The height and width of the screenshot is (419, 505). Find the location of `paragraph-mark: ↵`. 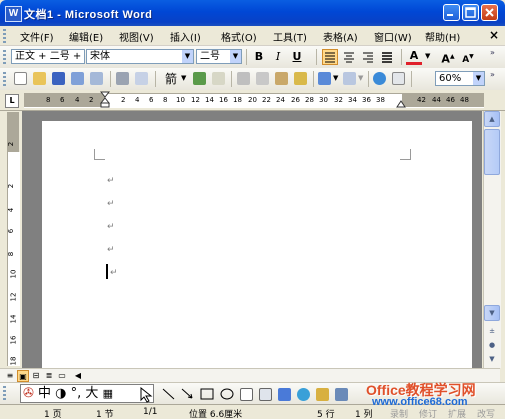

paragraph-mark: ↵ is located at coordinates (114, 273).